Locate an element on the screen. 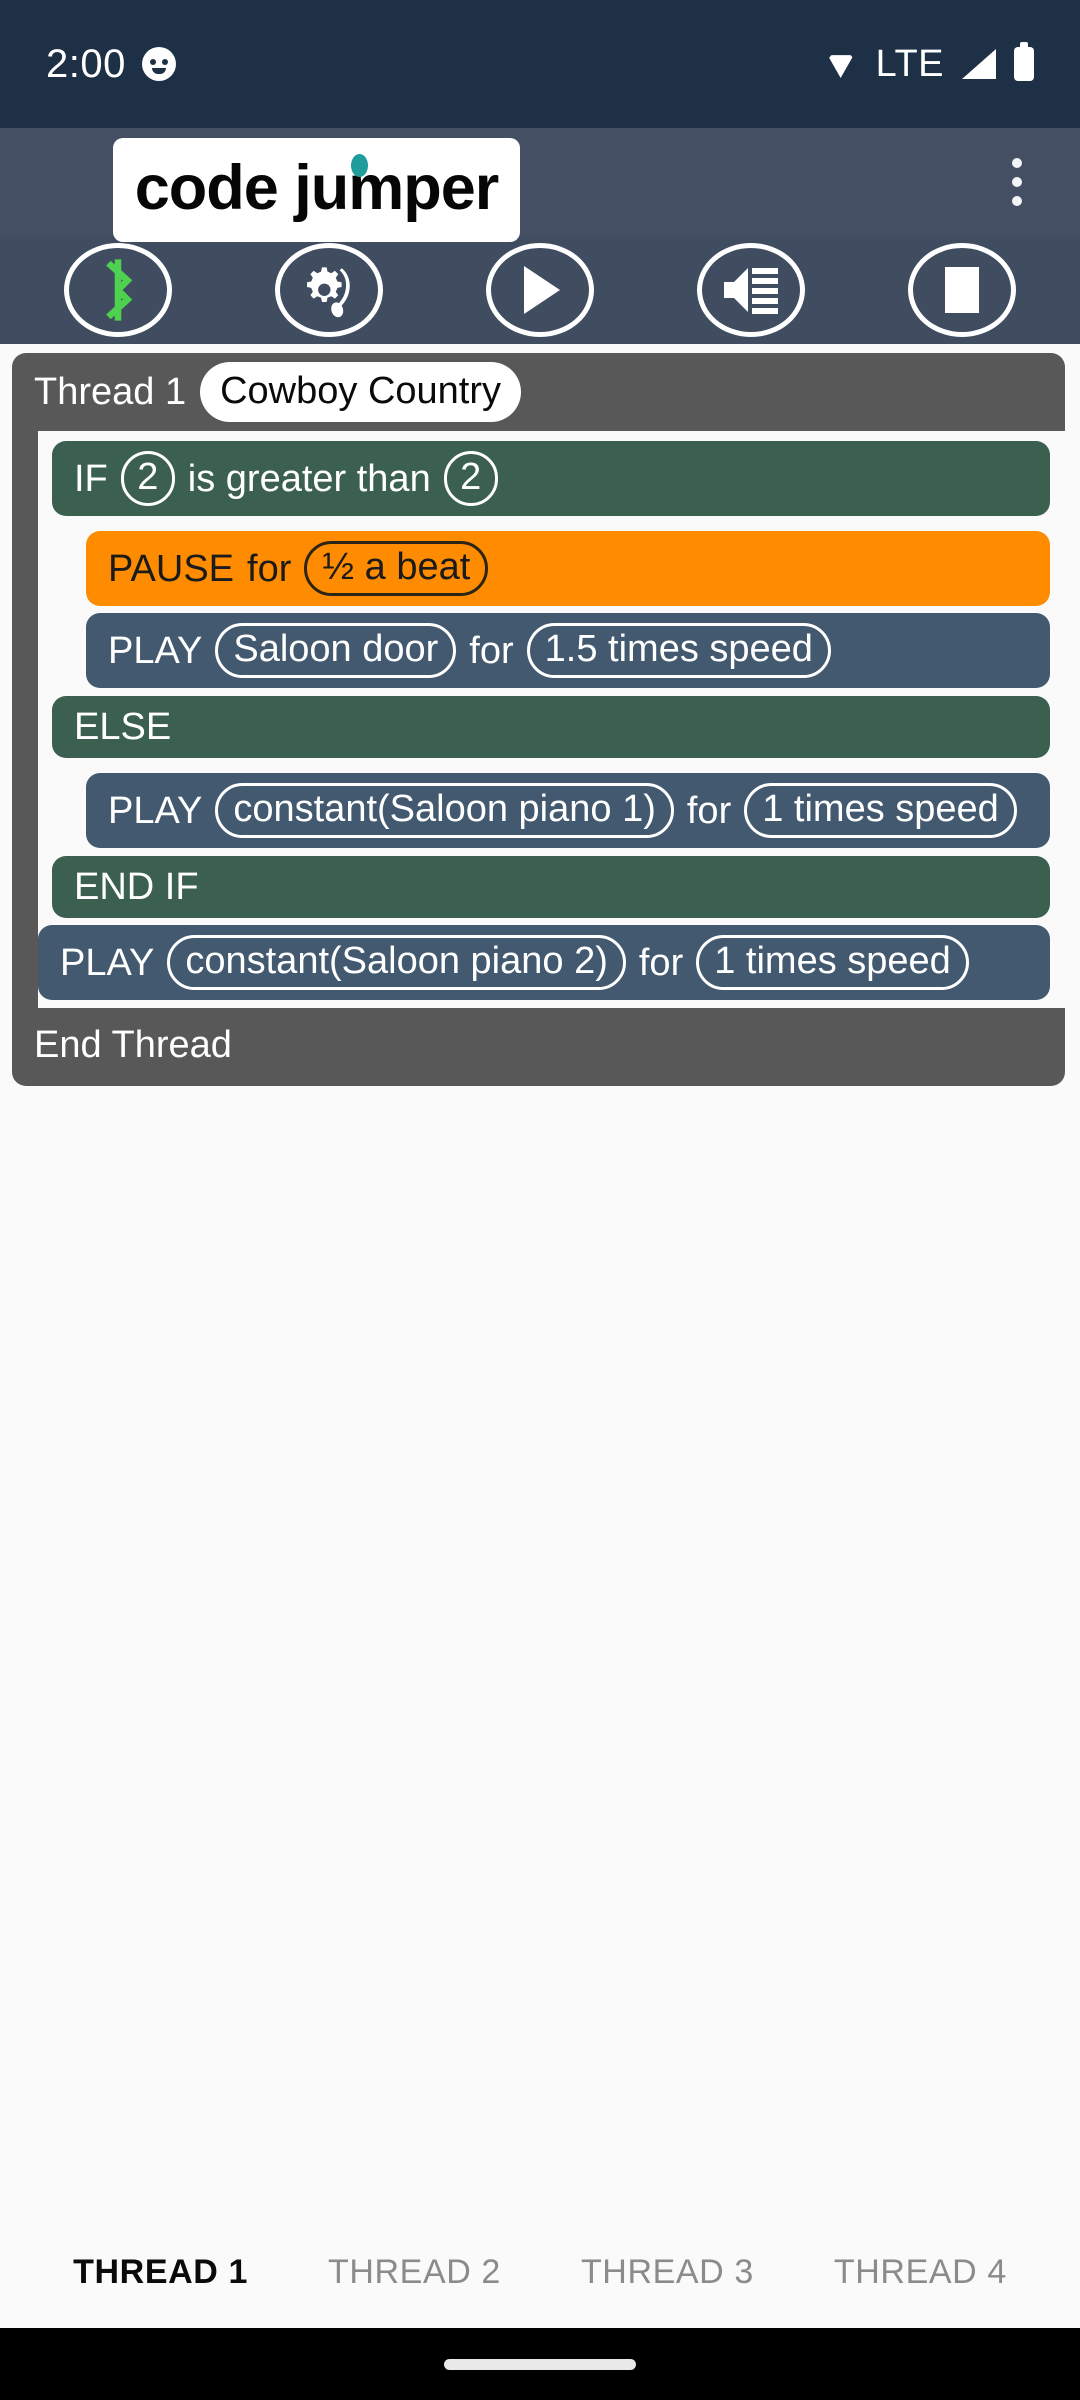 The width and height of the screenshot is (1080, 2400). tab-thread-2: THREAD 2 is located at coordinates (414, 2272).